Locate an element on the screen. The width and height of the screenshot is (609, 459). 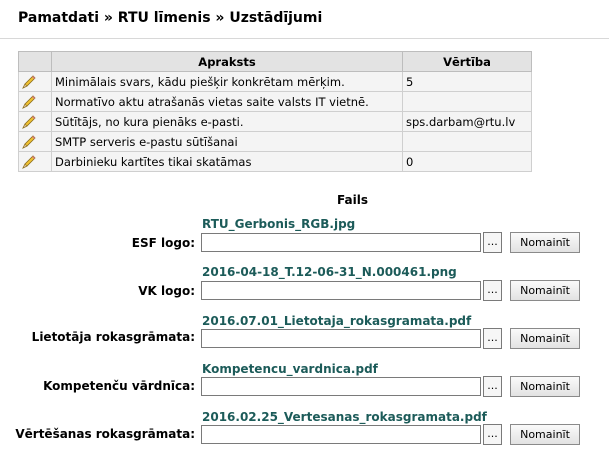
header-divider is located at coordinates (304, 38).